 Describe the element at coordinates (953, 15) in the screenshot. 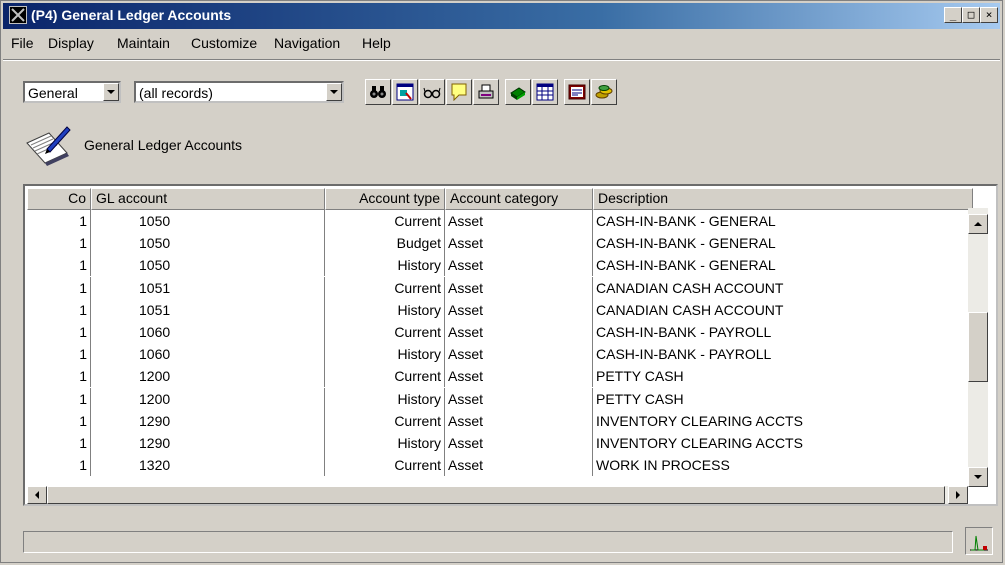

I see `minimize-button: _` at that location.